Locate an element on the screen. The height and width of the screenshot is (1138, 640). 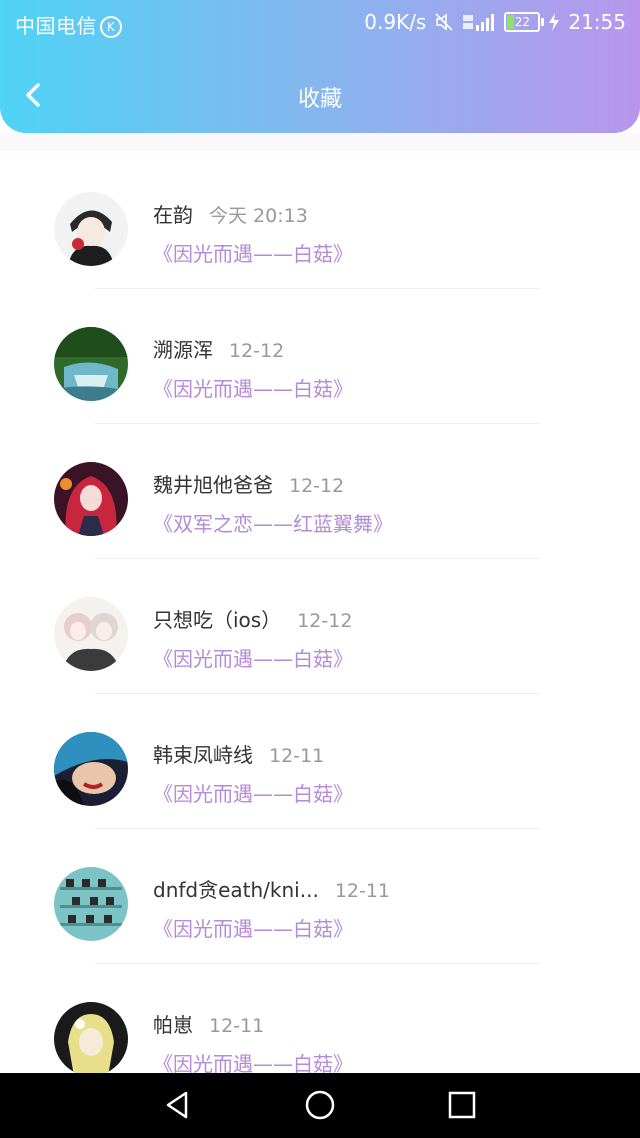
charging-icon is located at coordinates (554, 22).